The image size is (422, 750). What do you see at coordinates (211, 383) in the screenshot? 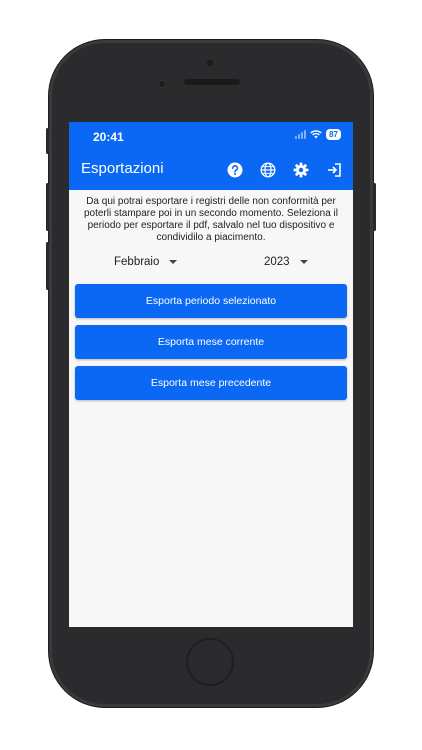
I see `export-previous-month-button: Esporta mese precedente` at bounding box center [211, 383].